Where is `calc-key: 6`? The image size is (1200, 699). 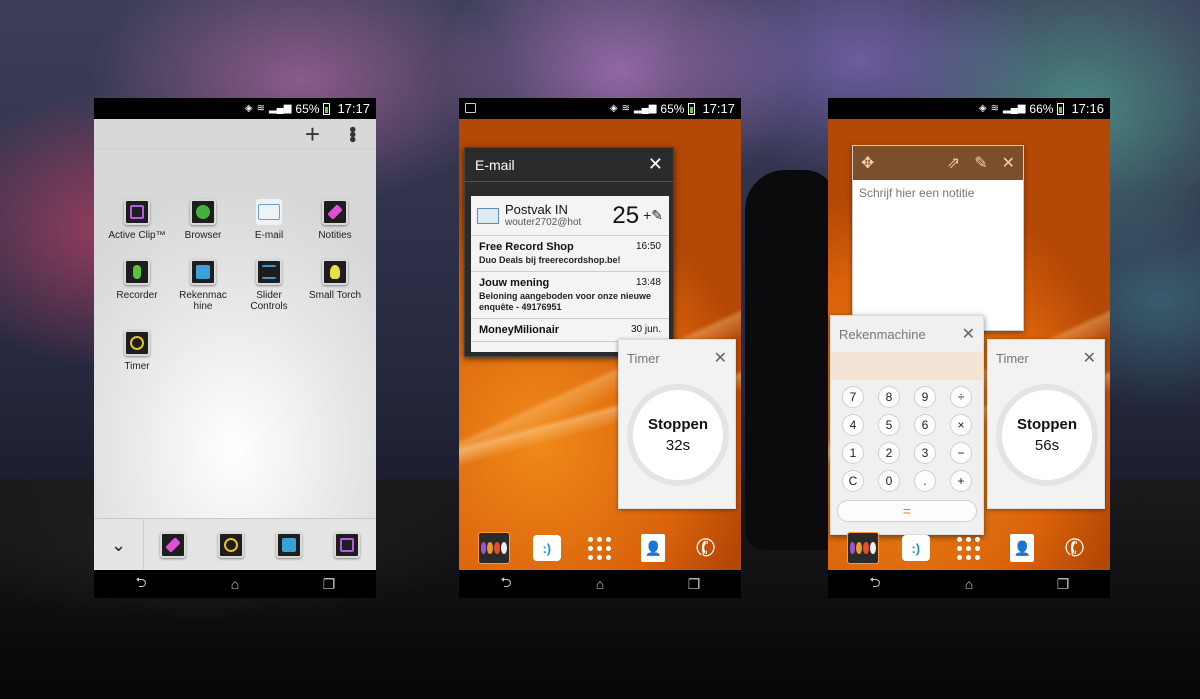 calc-key: 6 is located at coordinates (925, 425).